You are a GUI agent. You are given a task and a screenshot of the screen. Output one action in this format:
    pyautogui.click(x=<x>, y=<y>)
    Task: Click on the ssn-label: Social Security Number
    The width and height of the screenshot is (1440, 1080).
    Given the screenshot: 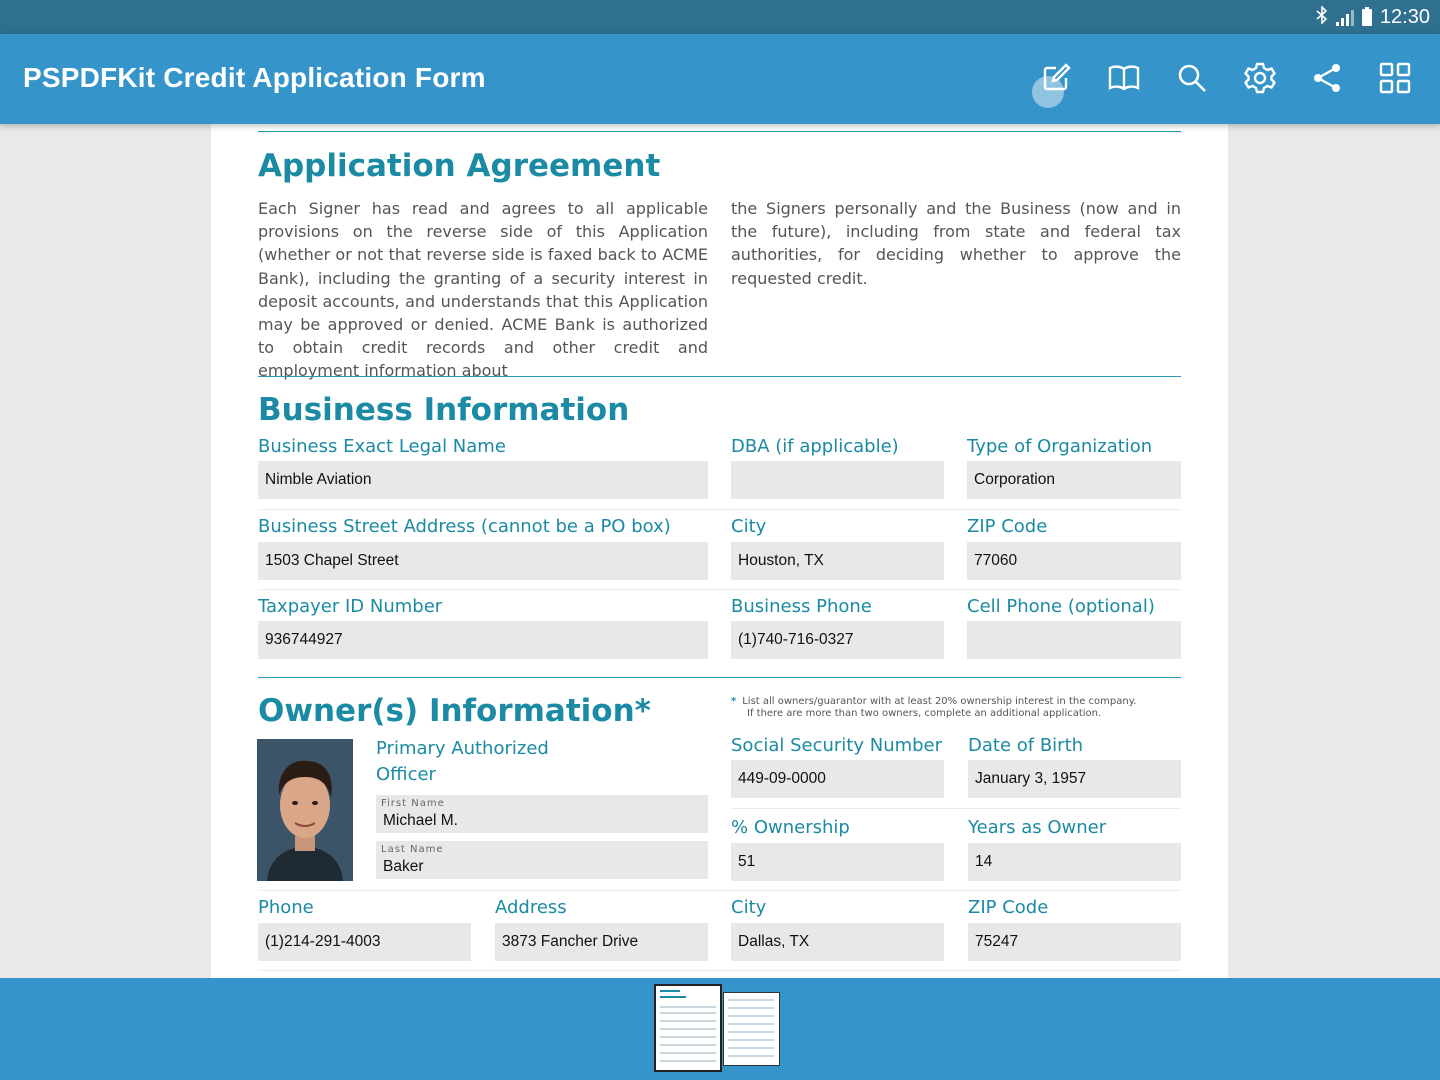 What is the action you would take?
    pyautogui.click(x=837, y=745)
    